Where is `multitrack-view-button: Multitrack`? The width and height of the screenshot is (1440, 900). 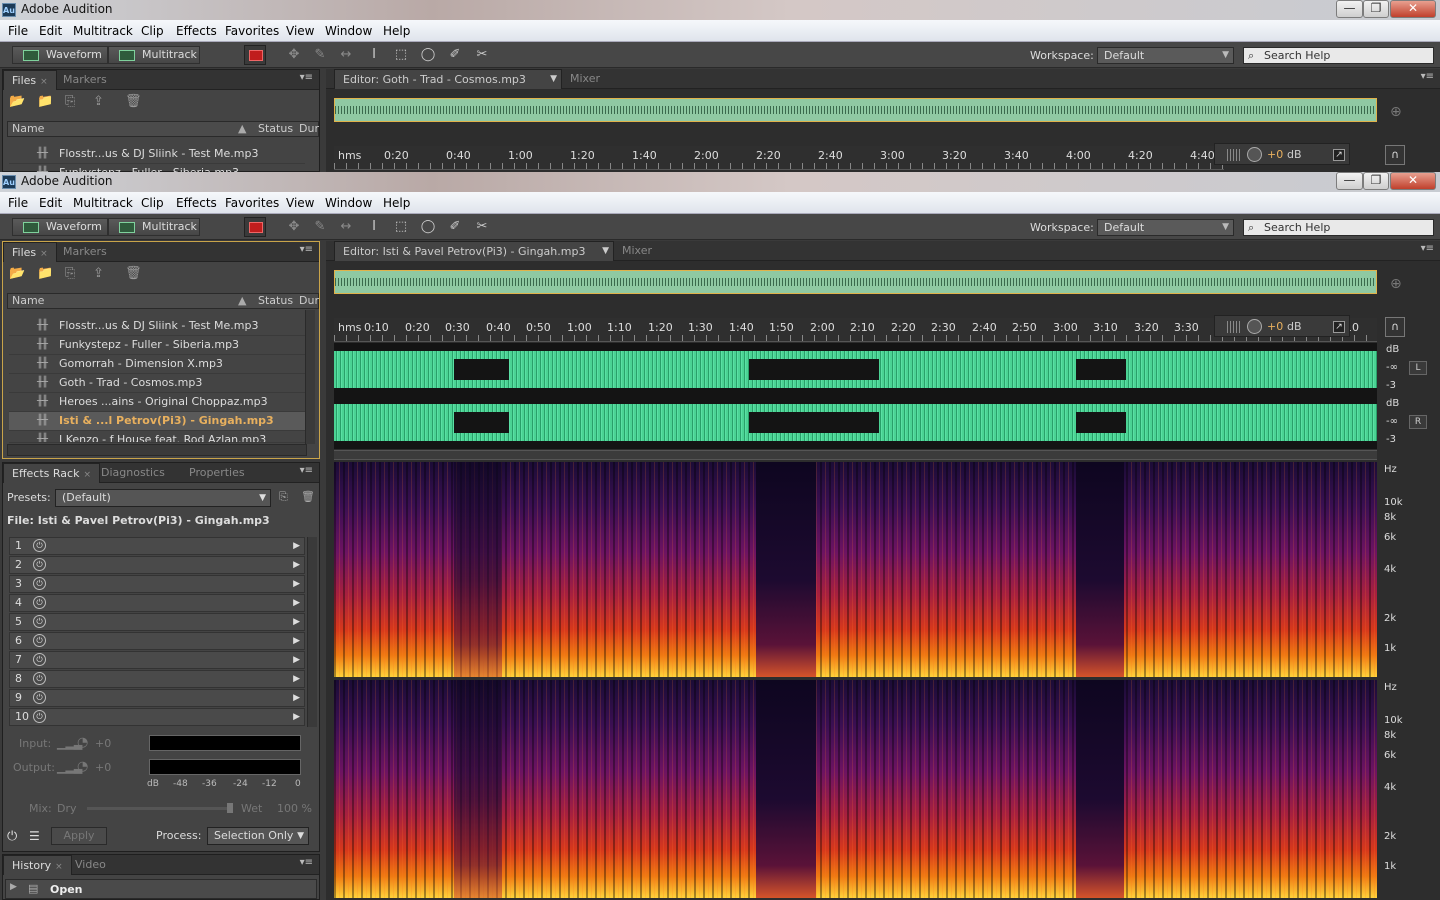
multitrack-view-button: Multitrack is located at coordinates (154, 55).